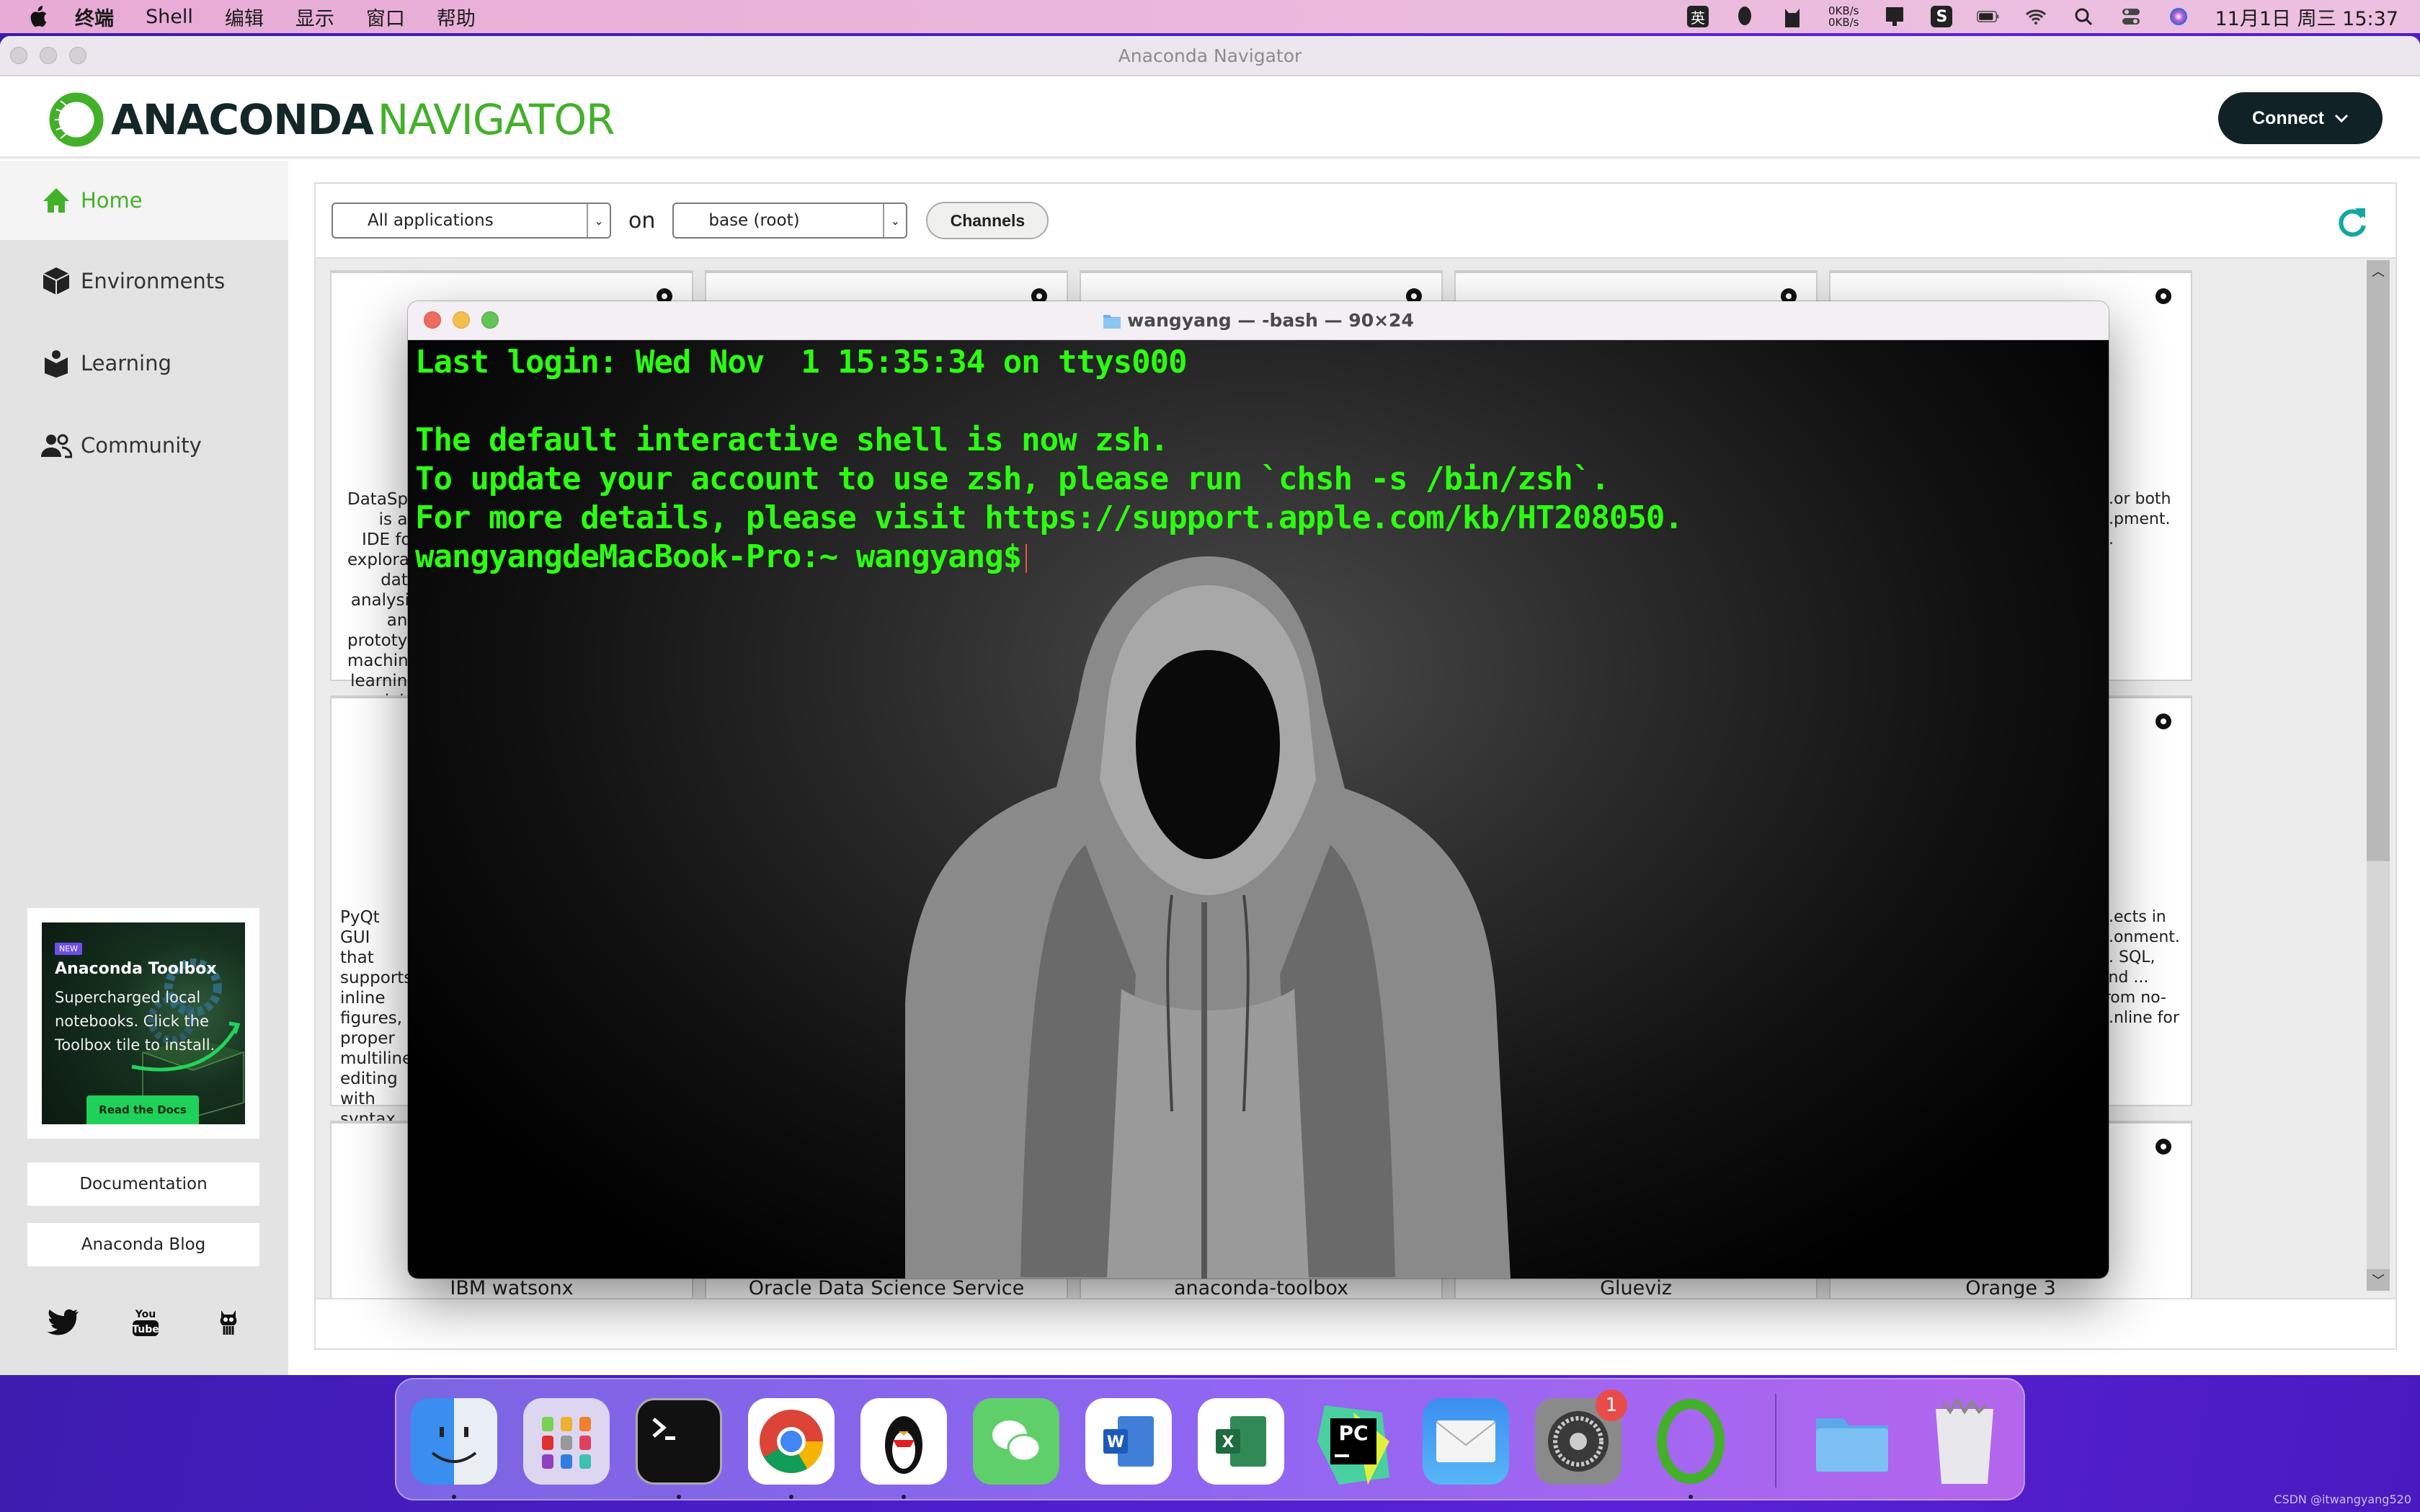  I want to click on documentation-link: Documentation, so click(143, 1184).